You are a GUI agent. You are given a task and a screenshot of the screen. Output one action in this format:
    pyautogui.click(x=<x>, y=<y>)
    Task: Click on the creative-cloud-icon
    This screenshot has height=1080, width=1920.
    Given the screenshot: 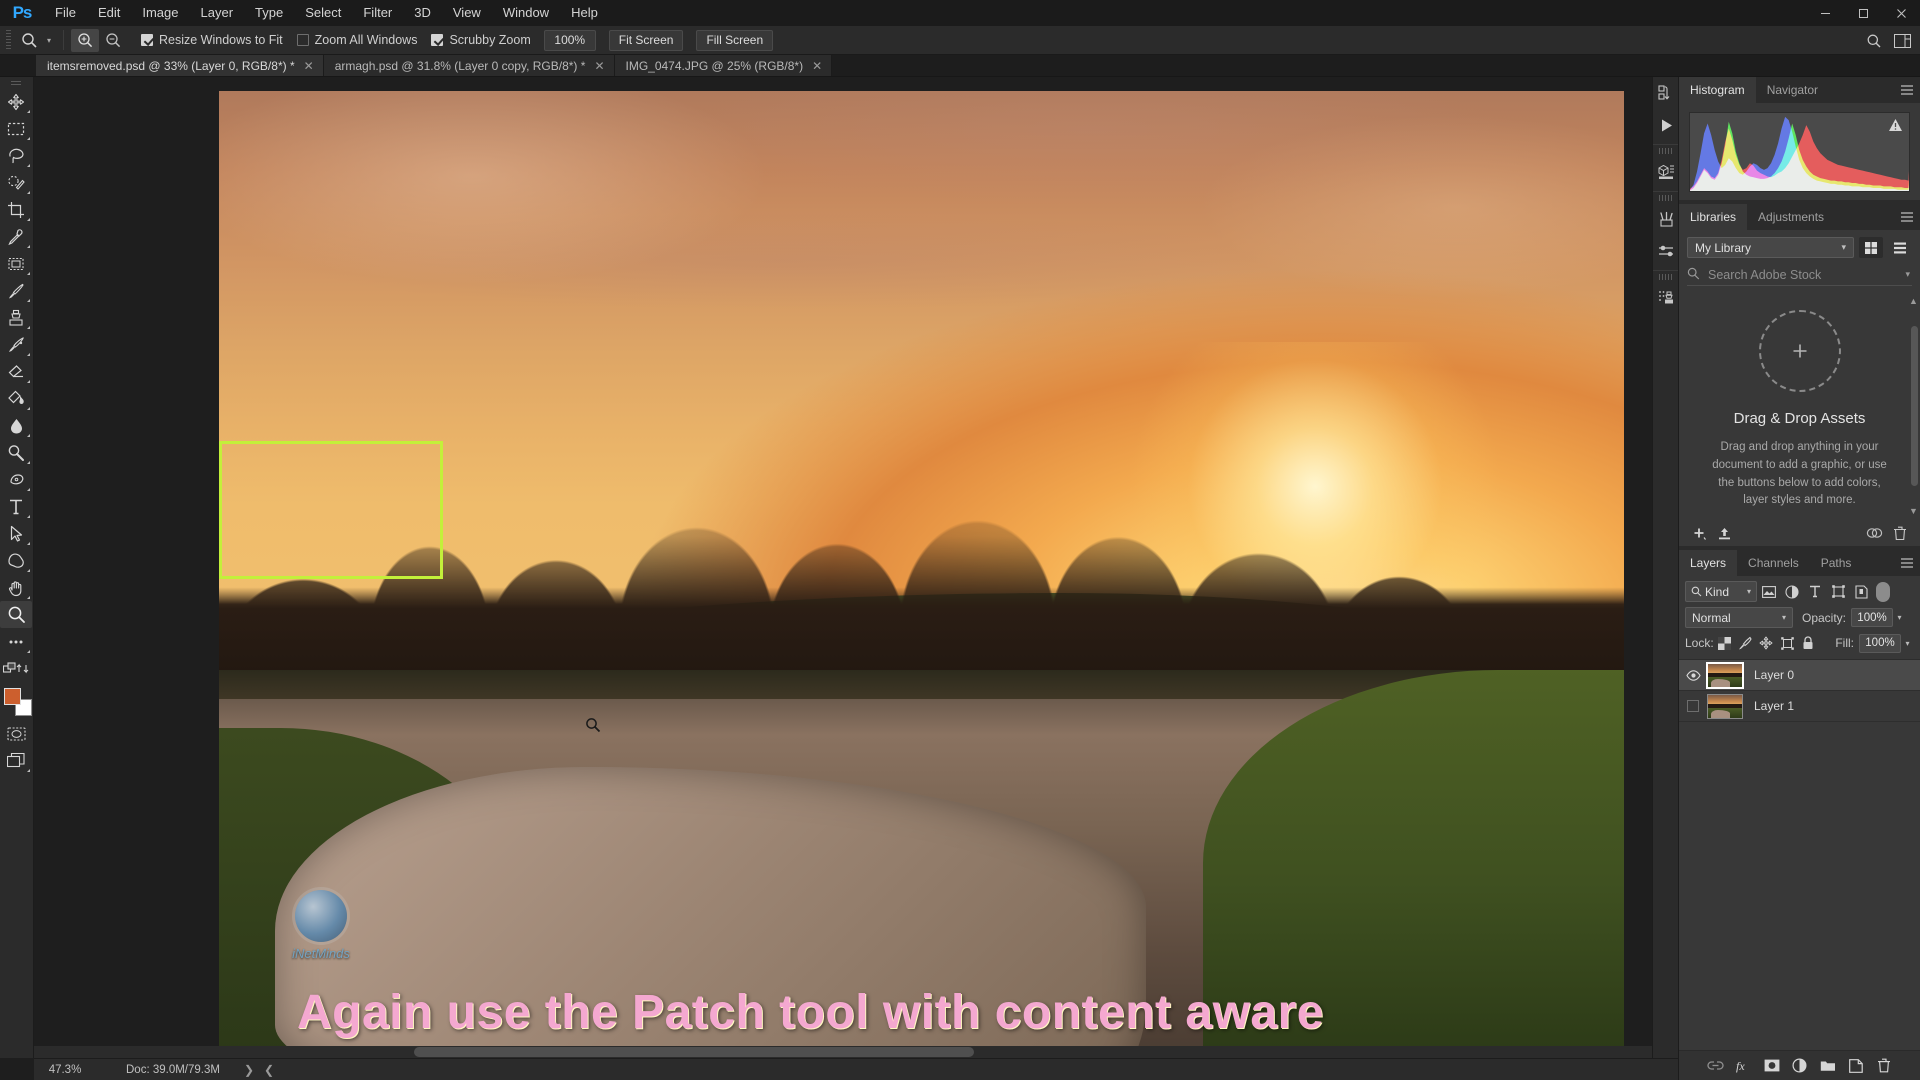 What is the action you would take?
    pyautogui.click(x=1874, y=533)
    